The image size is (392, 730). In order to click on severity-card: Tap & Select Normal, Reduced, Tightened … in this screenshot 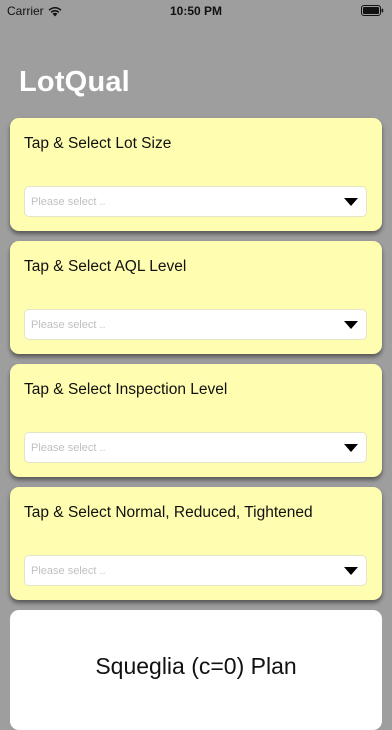, I will do `click(196, 543)`.